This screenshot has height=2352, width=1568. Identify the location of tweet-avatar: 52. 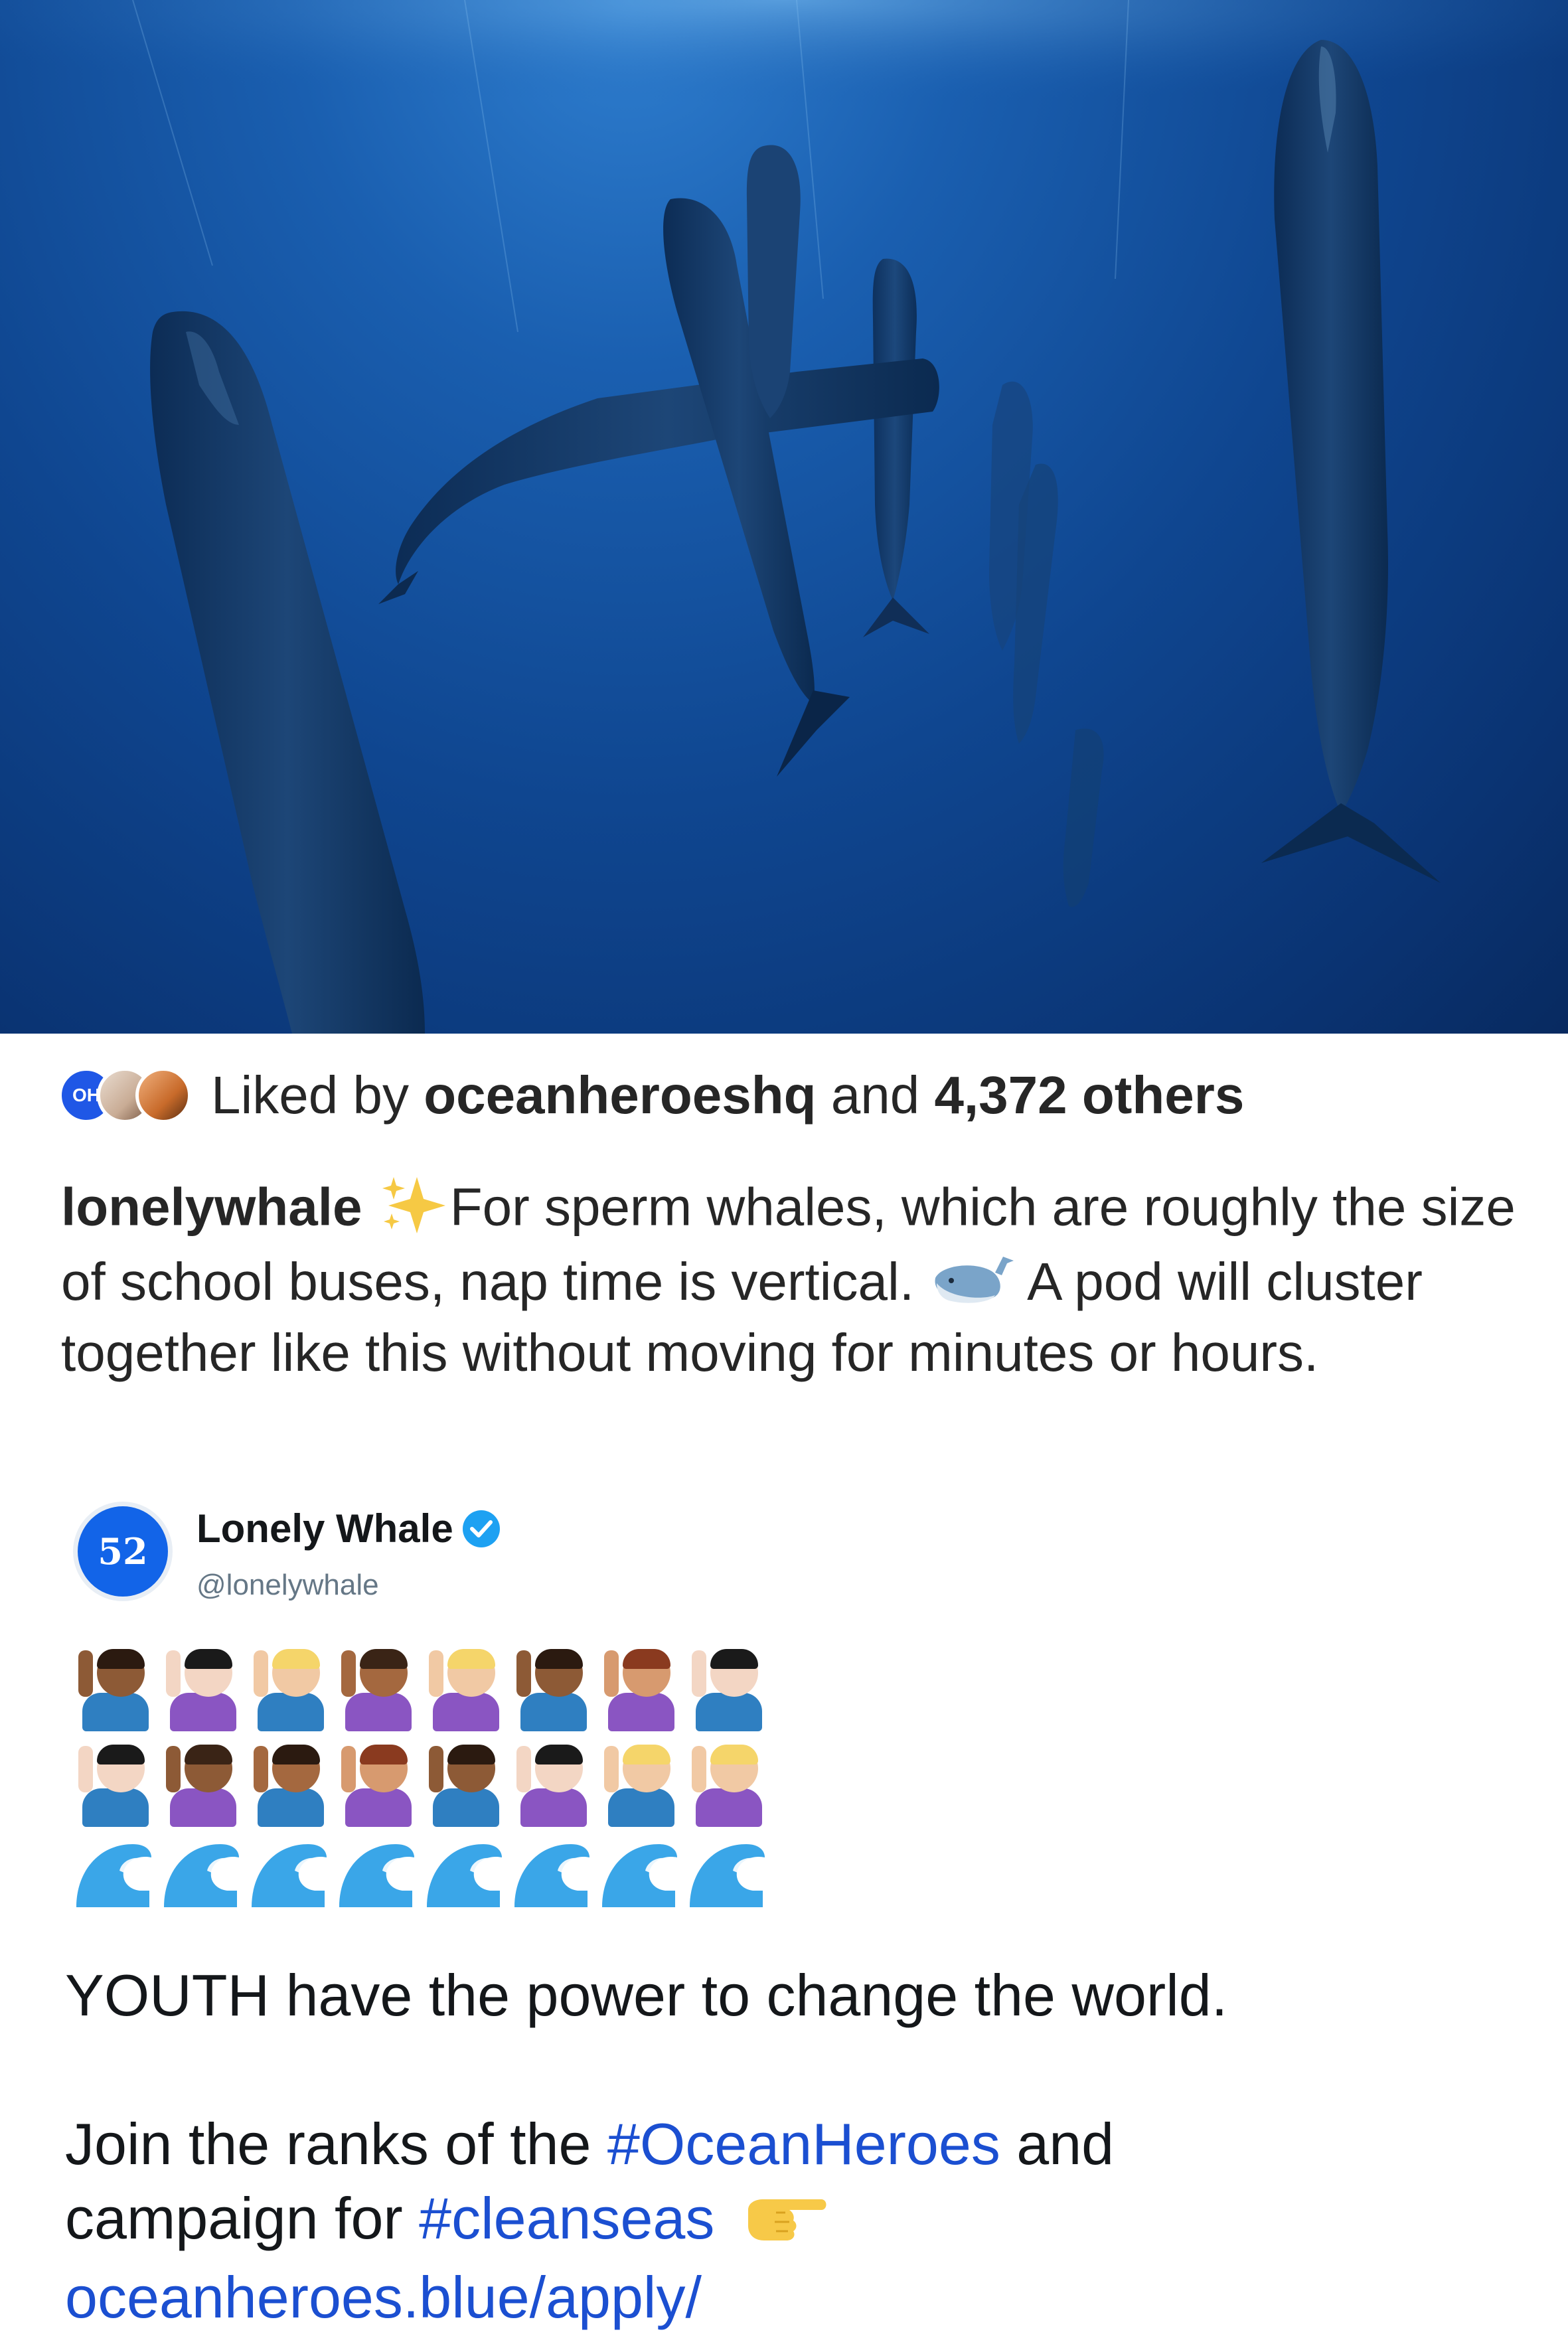
(123, 1552).